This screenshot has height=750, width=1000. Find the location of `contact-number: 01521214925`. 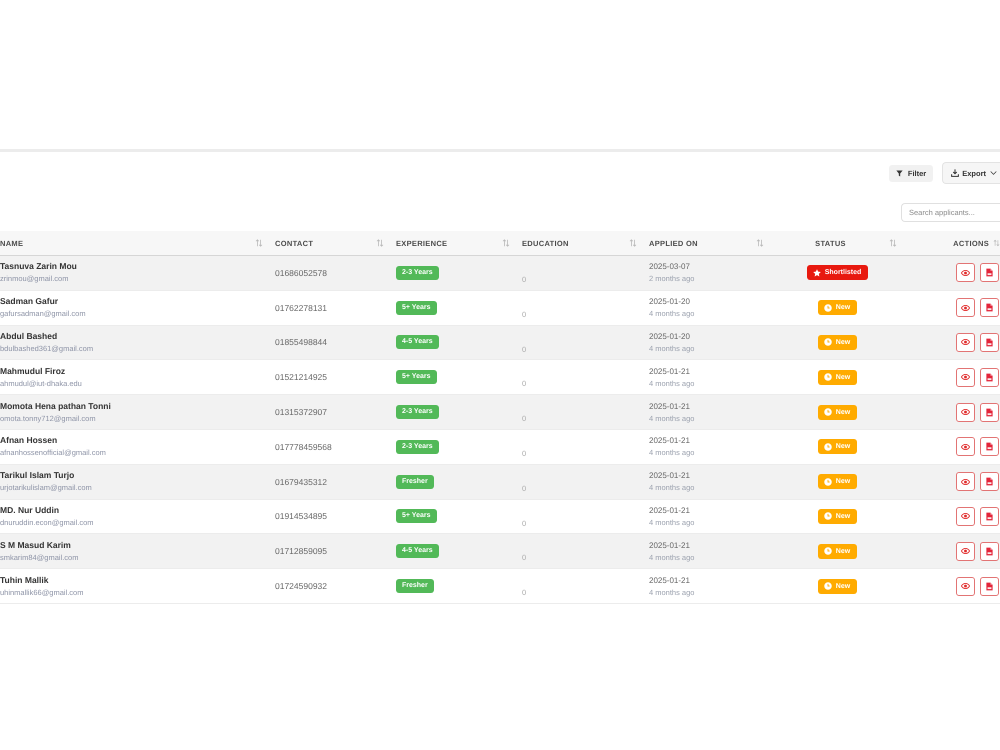

contact-number: 01521214925 is located at coordinates (301, 377).